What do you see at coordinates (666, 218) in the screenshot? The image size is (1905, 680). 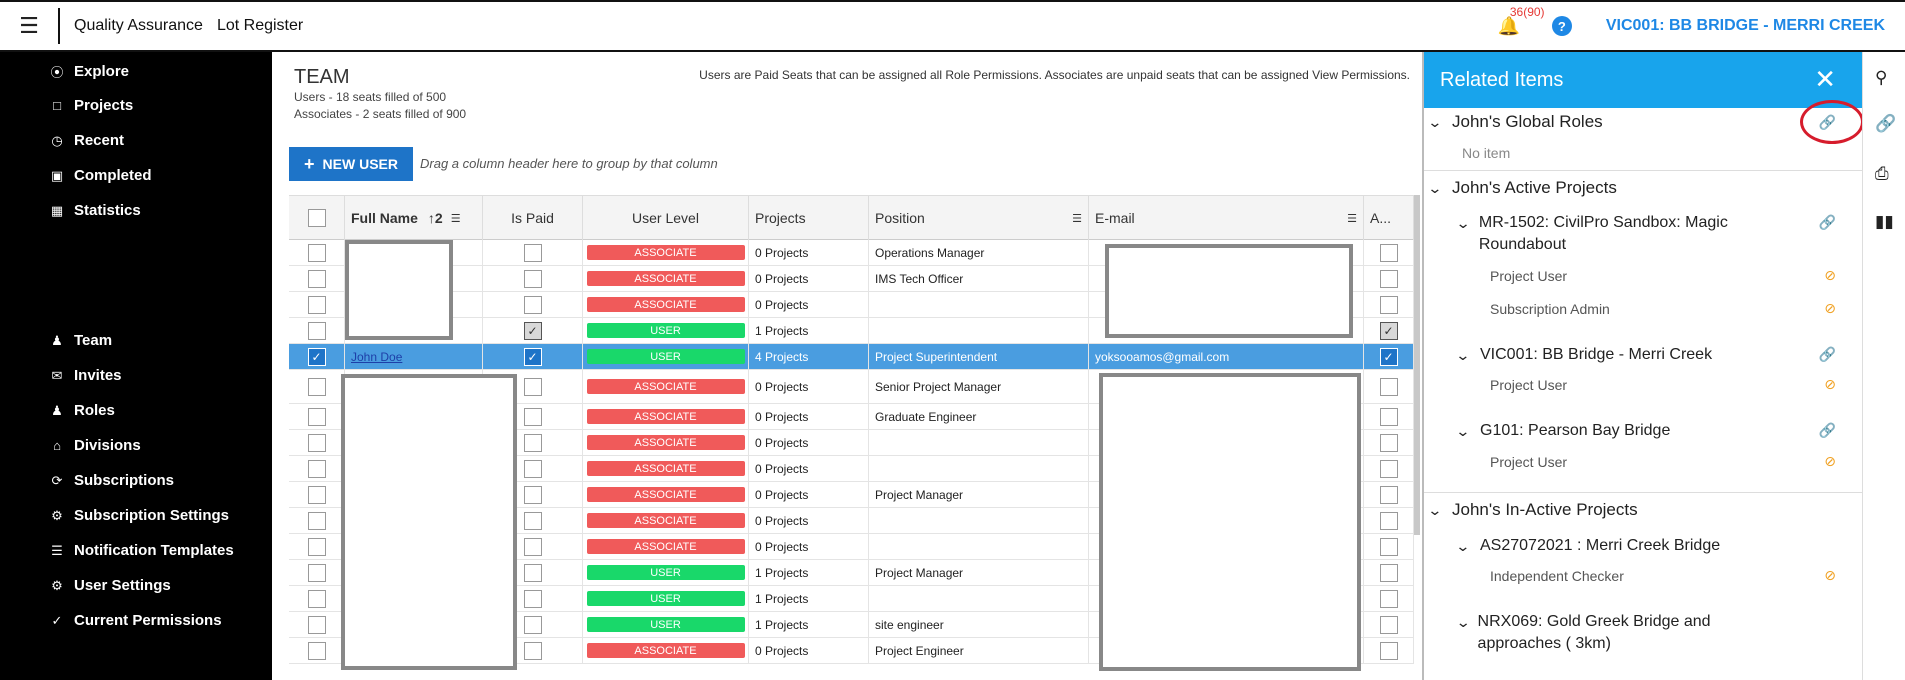 I see `column-header-user-level: User Level` at bounding box center [666, 218].